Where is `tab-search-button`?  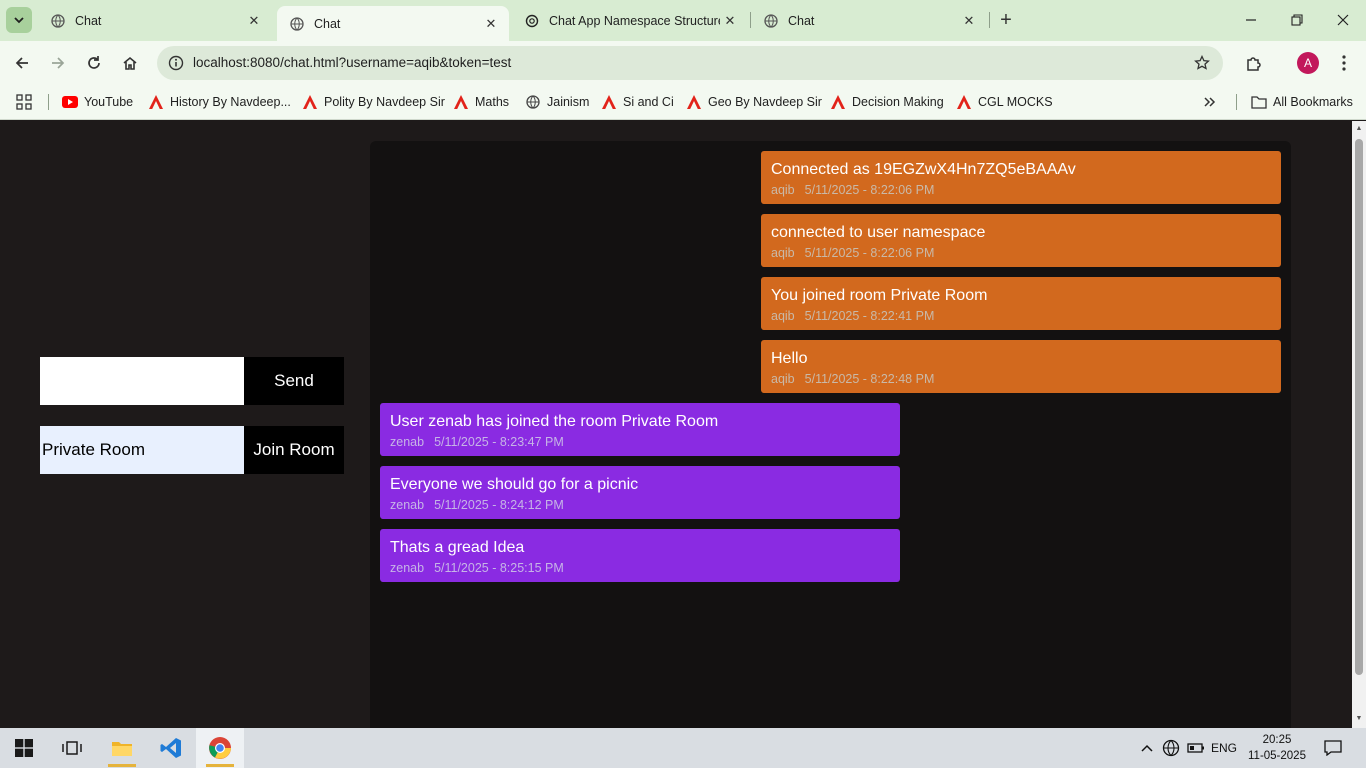 tab-search-button is located at coordinates (19, 20).